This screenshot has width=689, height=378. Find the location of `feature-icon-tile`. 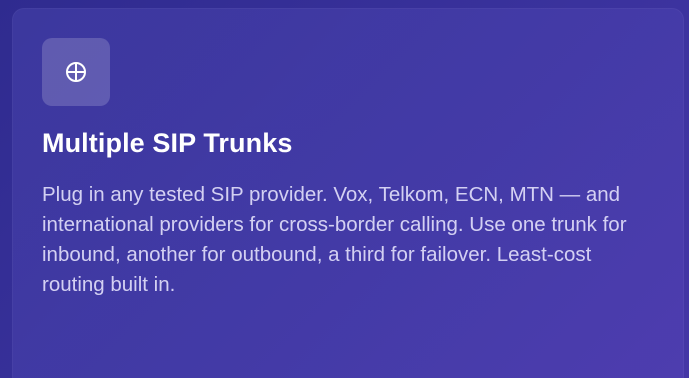

feature-icon-tile is located at coordinates (76, 72).